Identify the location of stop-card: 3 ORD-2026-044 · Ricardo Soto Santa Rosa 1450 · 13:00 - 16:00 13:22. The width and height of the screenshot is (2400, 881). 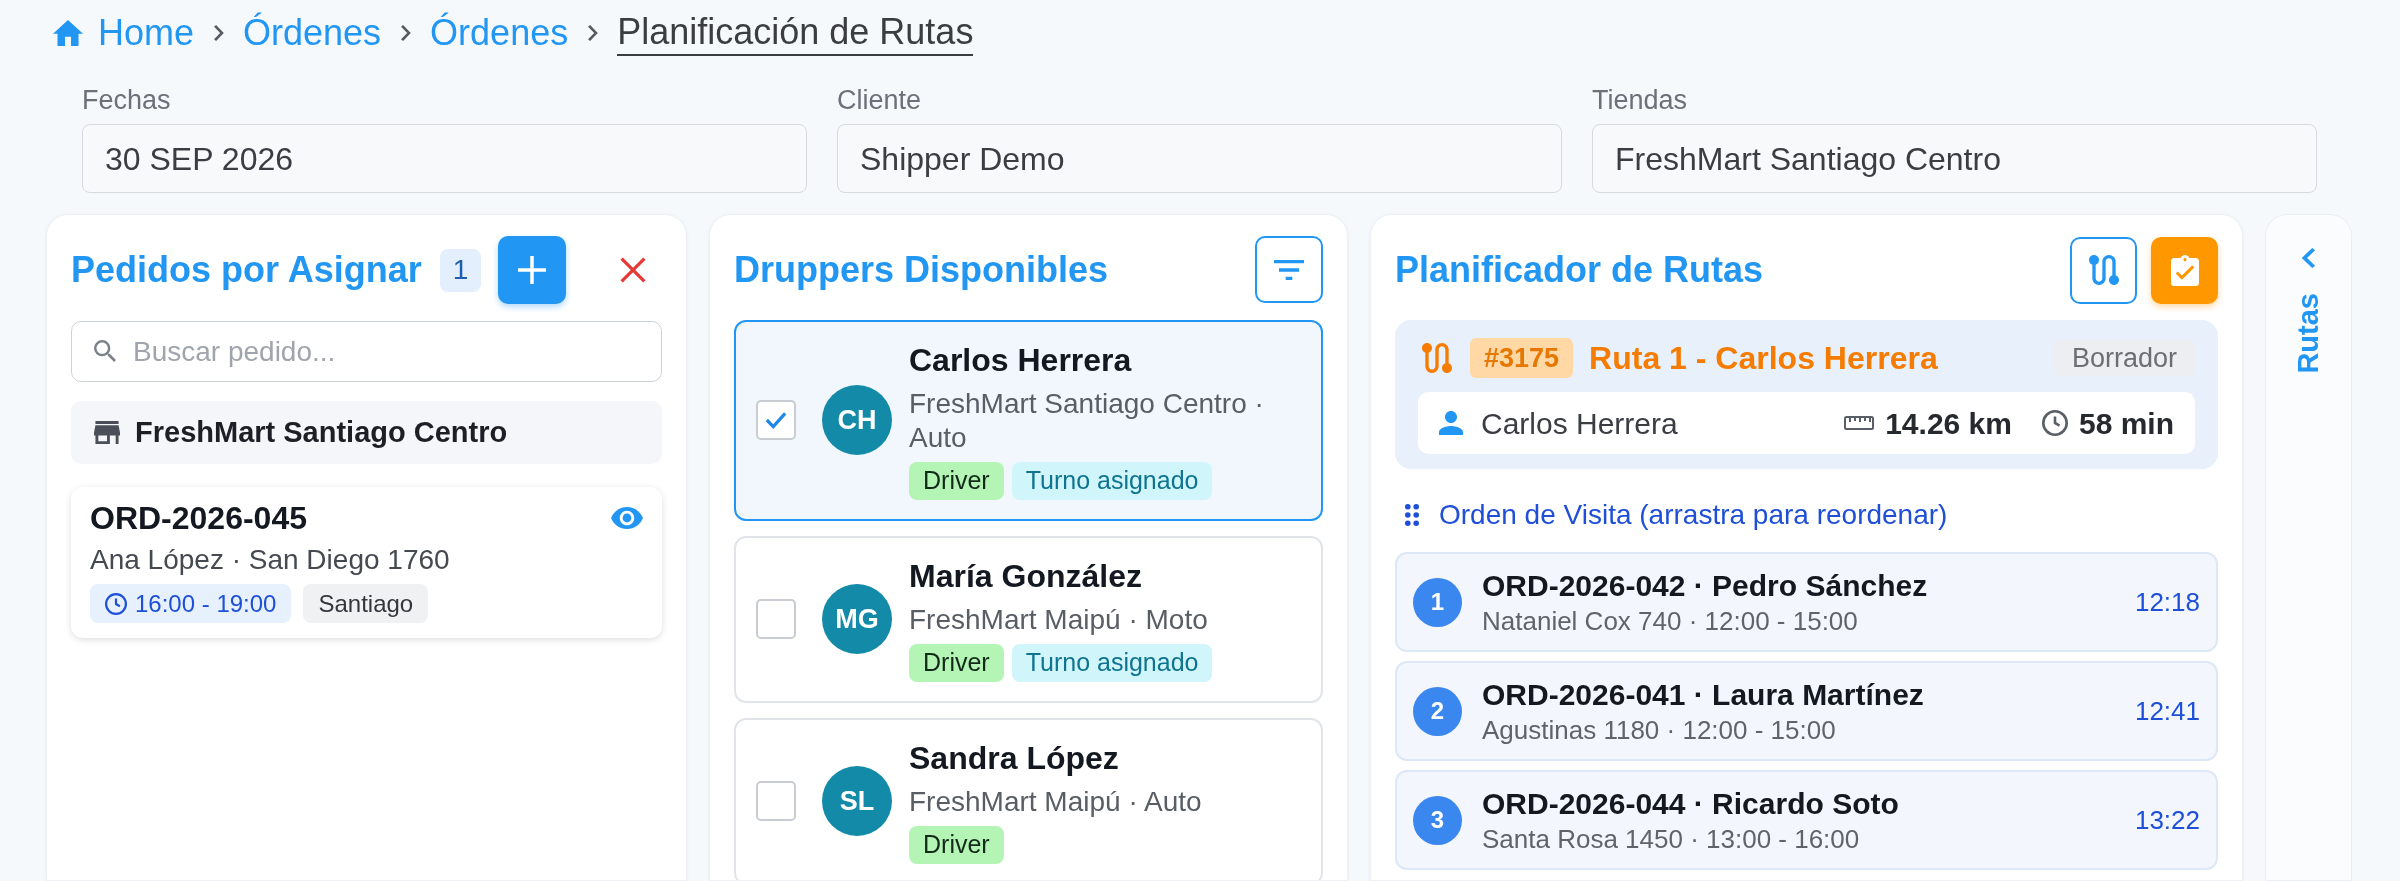
(1806, 820).